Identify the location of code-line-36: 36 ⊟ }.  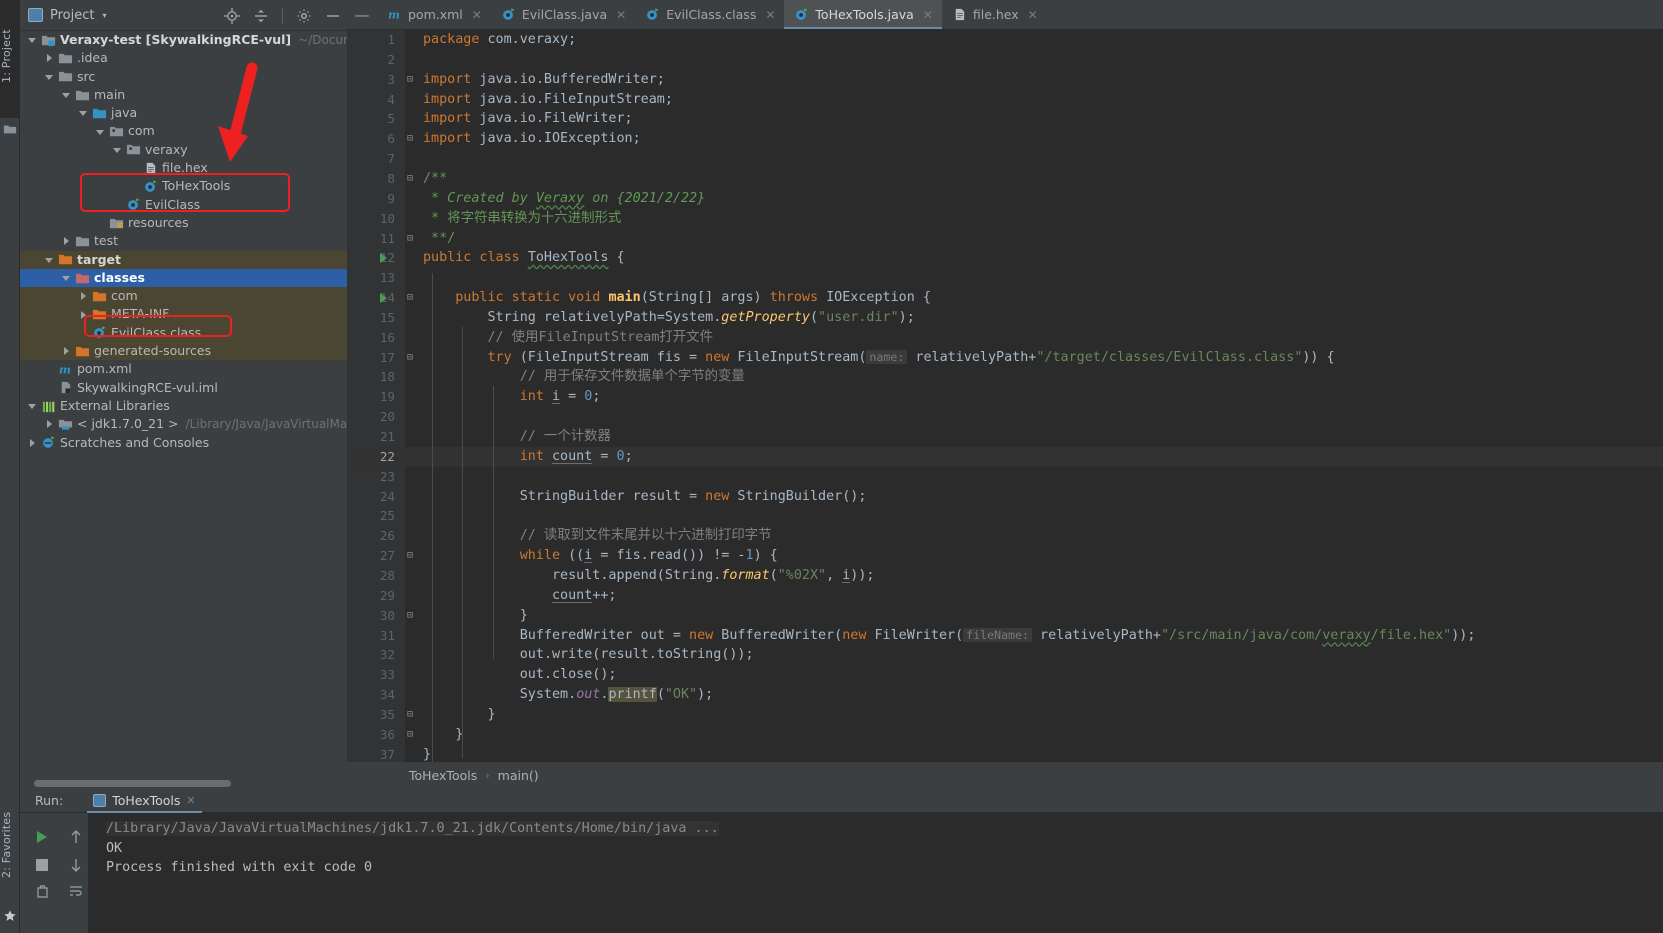
(1005, 735).